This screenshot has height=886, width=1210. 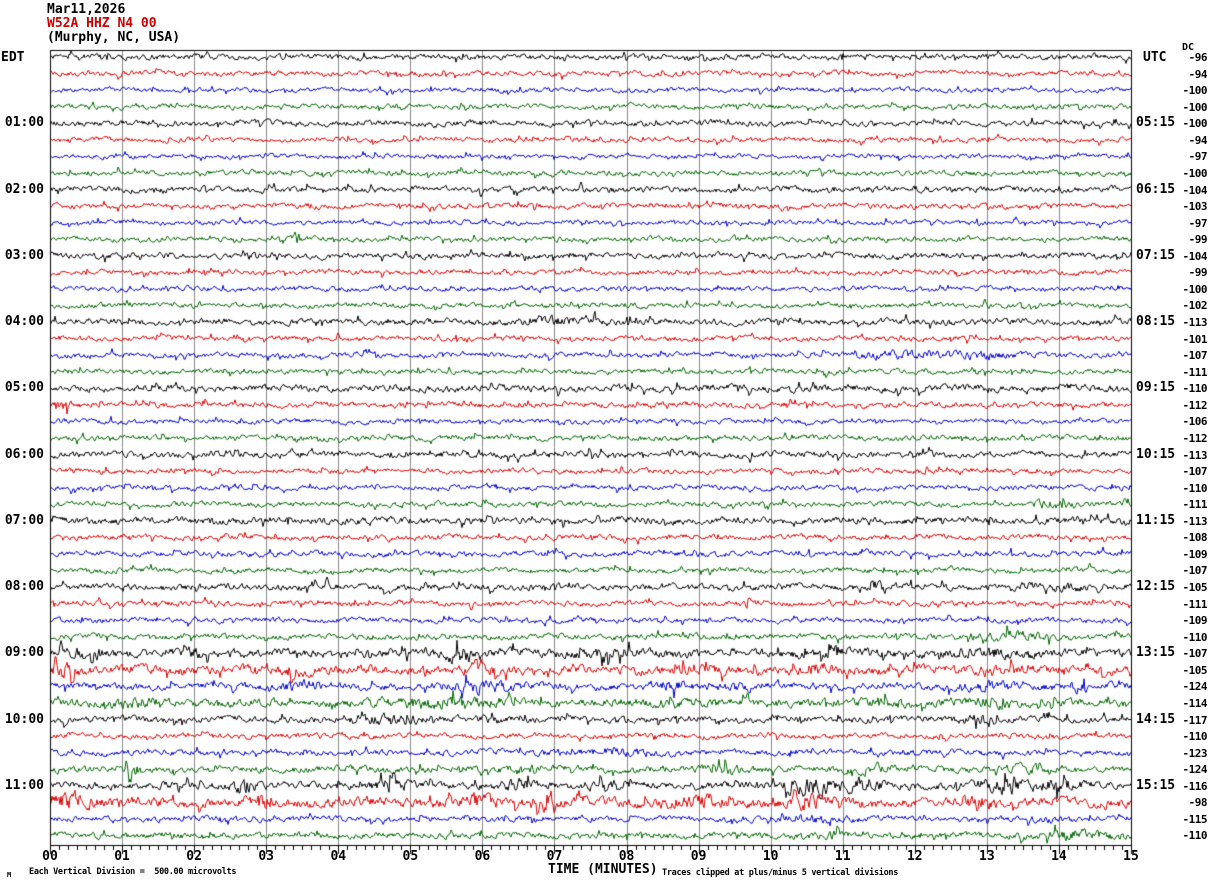 What do you see at coordinates (24, 520) in the screenshot?
I see `edt-time-label: 07:00` at bounding box center [24, 520].